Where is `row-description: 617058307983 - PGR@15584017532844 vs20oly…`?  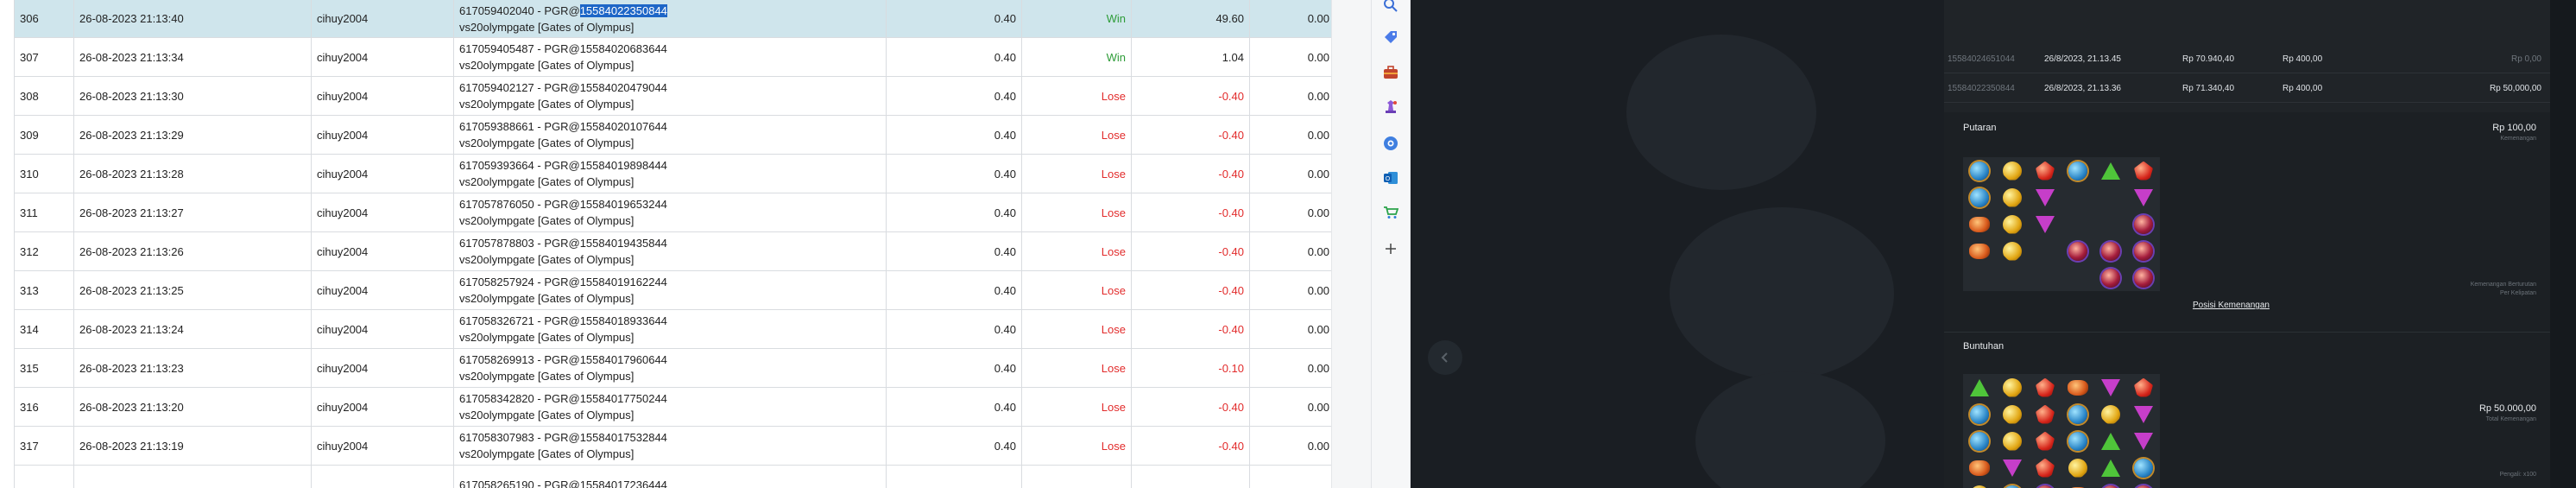
row-description: 617058307983 - PGR@15584017532844 vs20oly… is located at coordinates (670, 446).